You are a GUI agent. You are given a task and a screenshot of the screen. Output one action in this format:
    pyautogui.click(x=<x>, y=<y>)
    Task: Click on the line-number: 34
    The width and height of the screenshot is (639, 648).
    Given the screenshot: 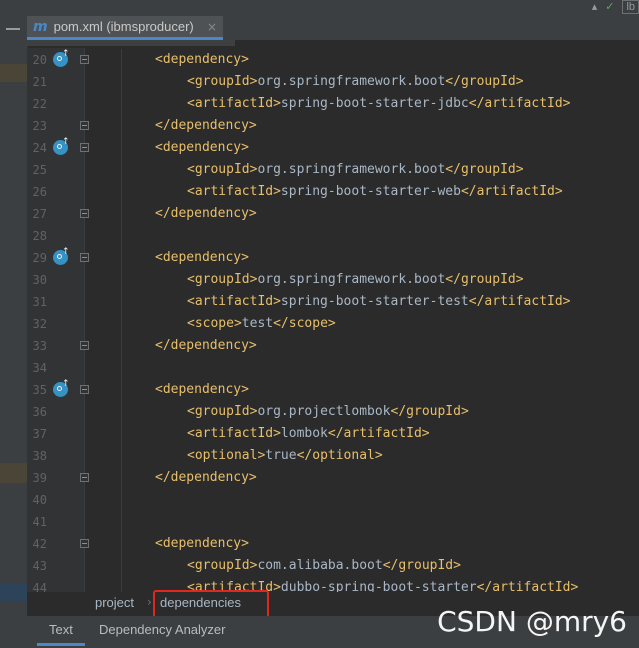 What is the action you would take?
    pyautogui.click(x=39, y=368)
    